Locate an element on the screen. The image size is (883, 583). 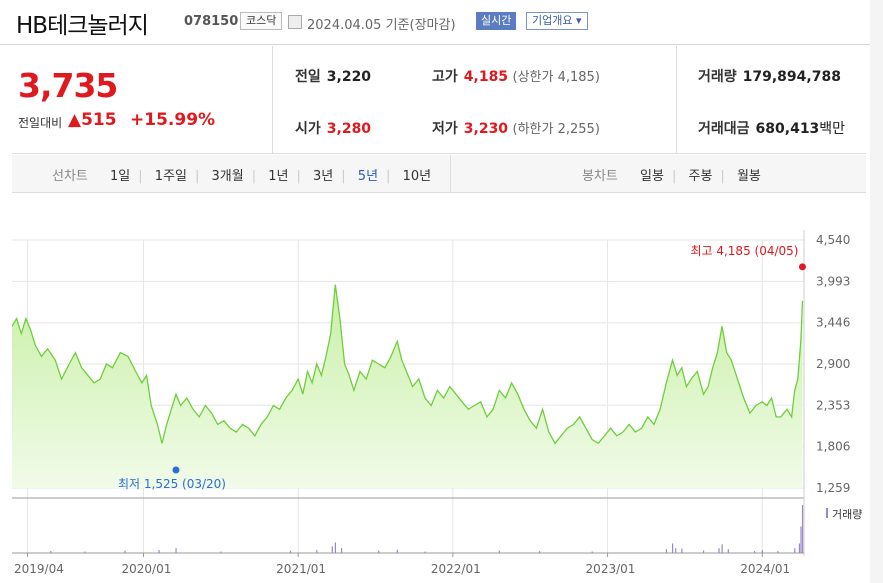
tab-1y: 1년 is located at coordinates (278, 176).